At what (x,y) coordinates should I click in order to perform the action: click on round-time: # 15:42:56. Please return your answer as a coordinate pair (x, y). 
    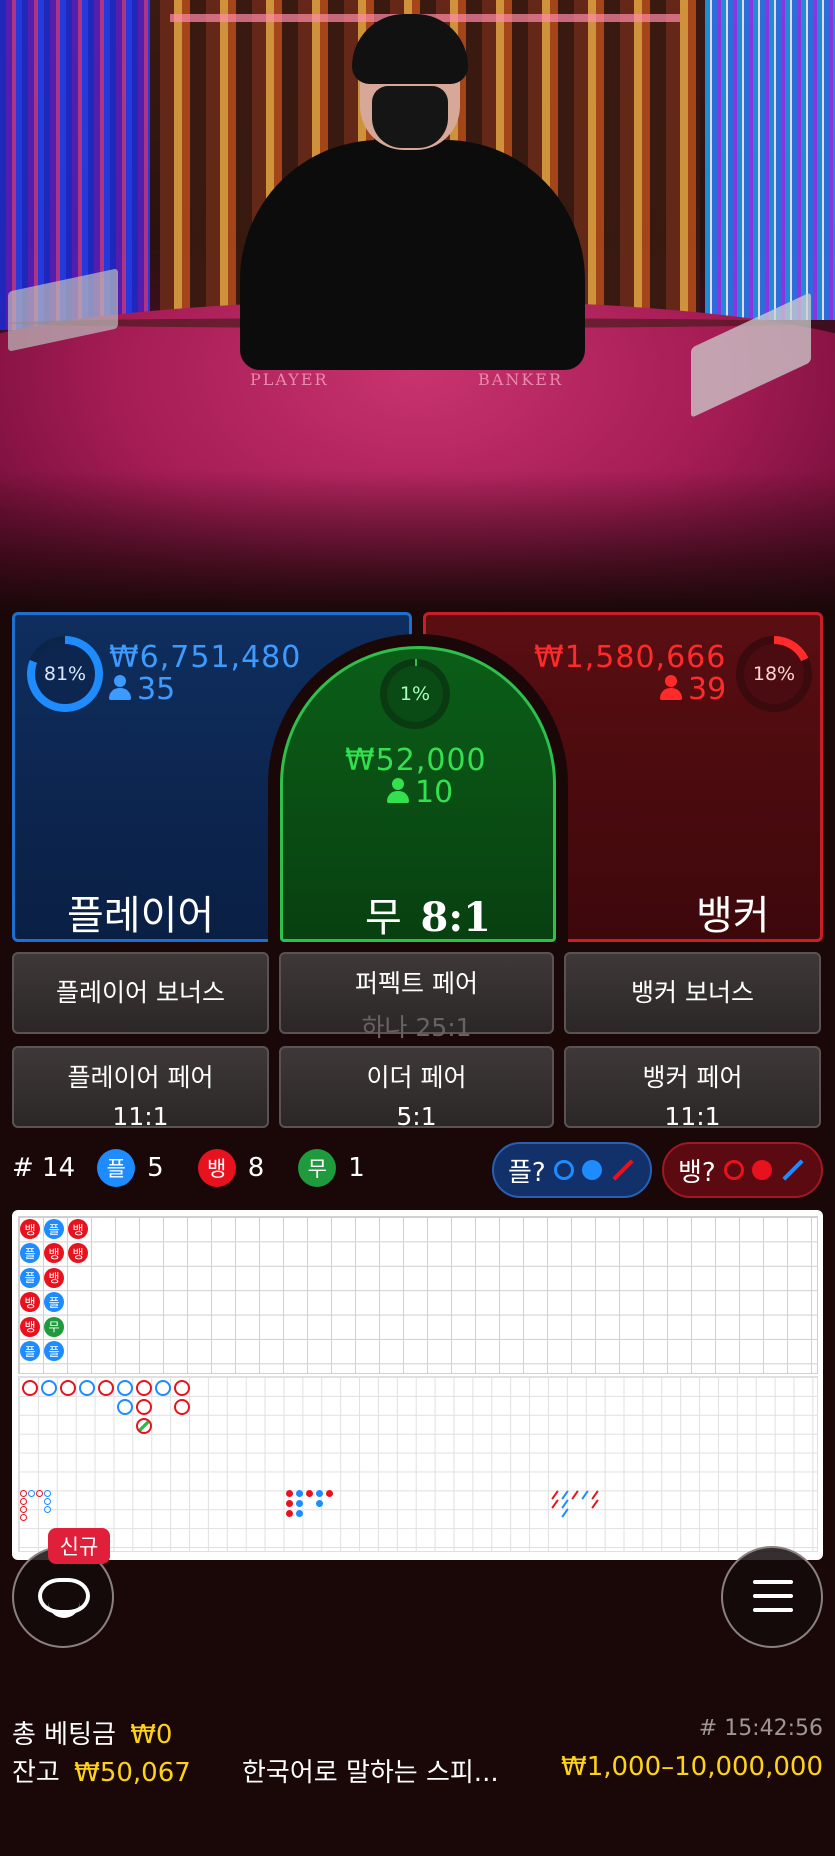
    Looking at the image, I should click on (760, 1728).